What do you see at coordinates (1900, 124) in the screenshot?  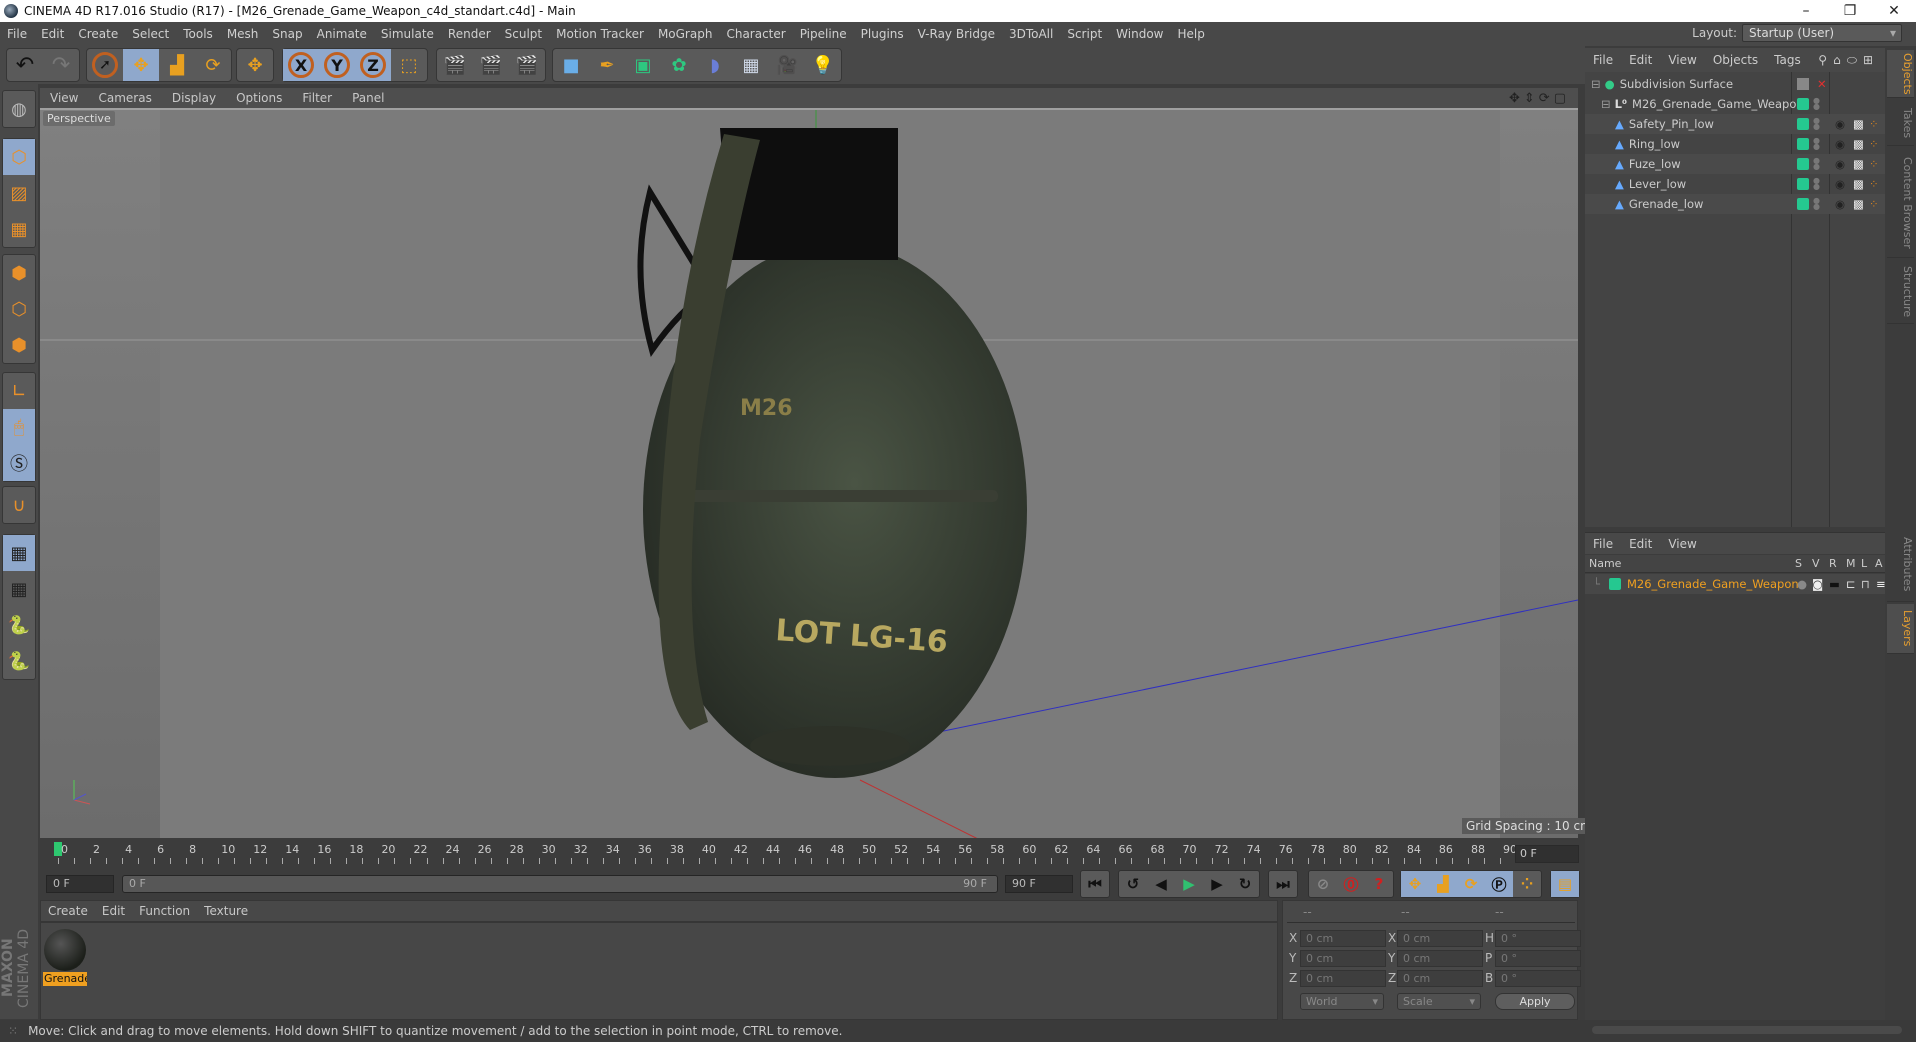 I see `tab-takes: Takes` at bounding box center [1900, 124].